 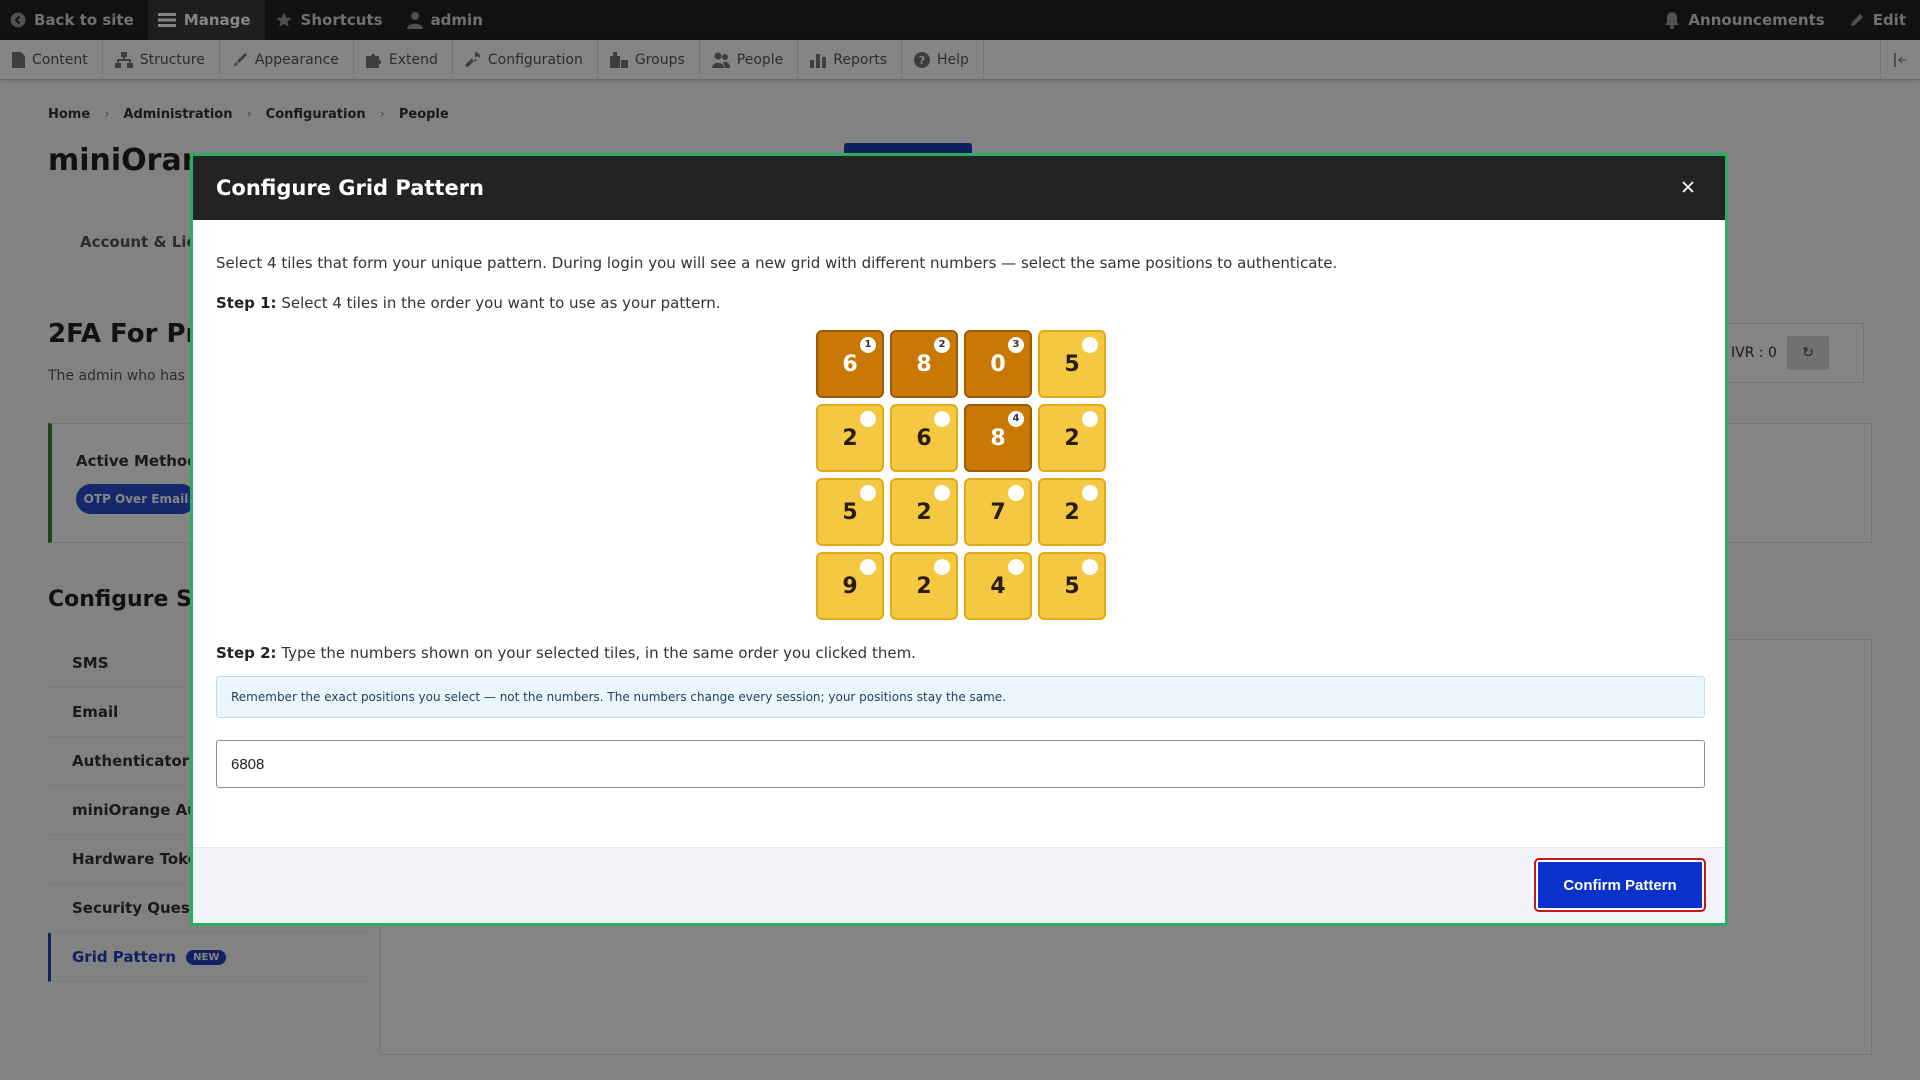 I want to click on close-button, so click(x=1688, y=187).